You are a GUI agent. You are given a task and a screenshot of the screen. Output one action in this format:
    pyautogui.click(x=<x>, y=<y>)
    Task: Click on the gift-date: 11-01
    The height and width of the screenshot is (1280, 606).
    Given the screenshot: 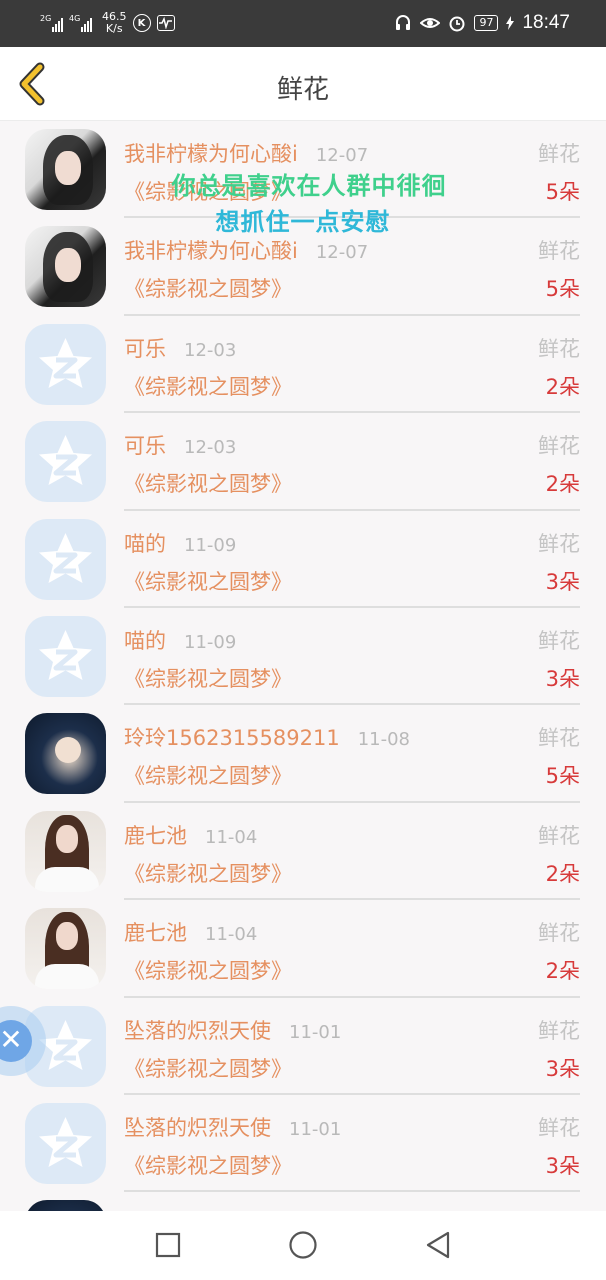 What is the action you would take?
    pyautogui.click(x=315, y=1032)
    